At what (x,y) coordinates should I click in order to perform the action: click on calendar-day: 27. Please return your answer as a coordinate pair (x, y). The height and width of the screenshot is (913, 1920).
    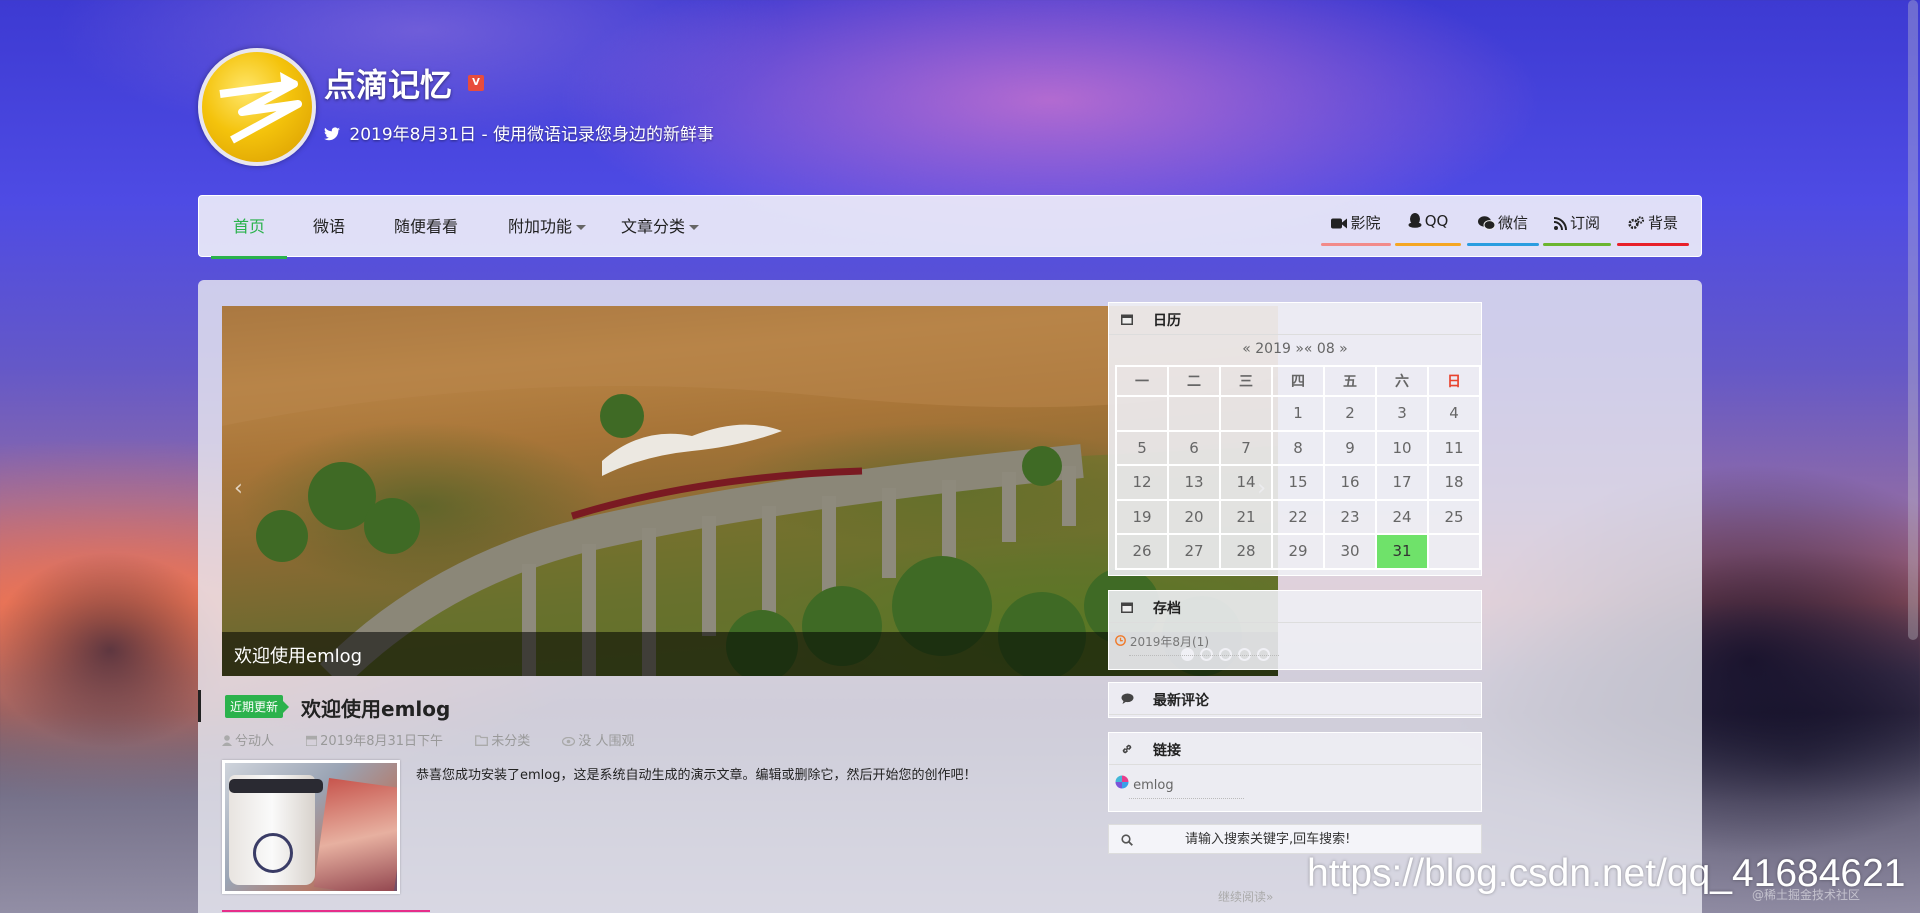
    Looking at the image, I should click on (1194, 551).